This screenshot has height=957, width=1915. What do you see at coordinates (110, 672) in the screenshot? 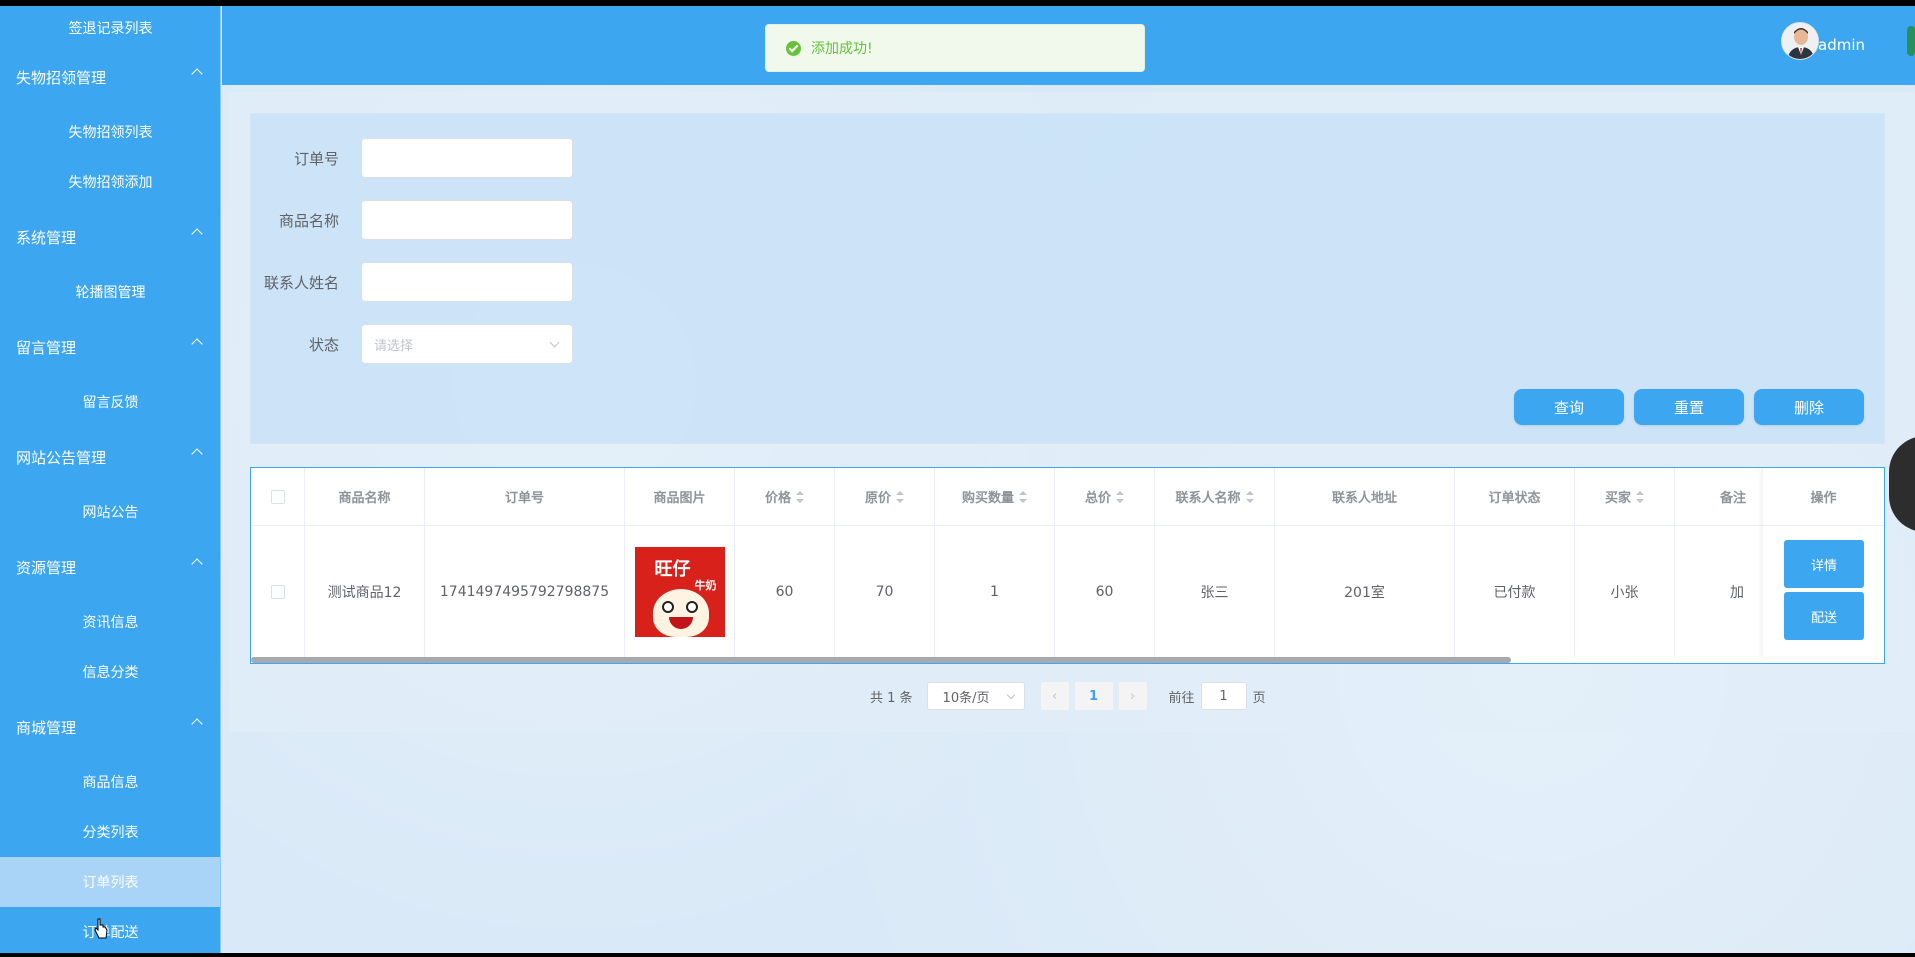
I see `sidebar-item-info-category: 信息分类` at bounding box center [110, 672].